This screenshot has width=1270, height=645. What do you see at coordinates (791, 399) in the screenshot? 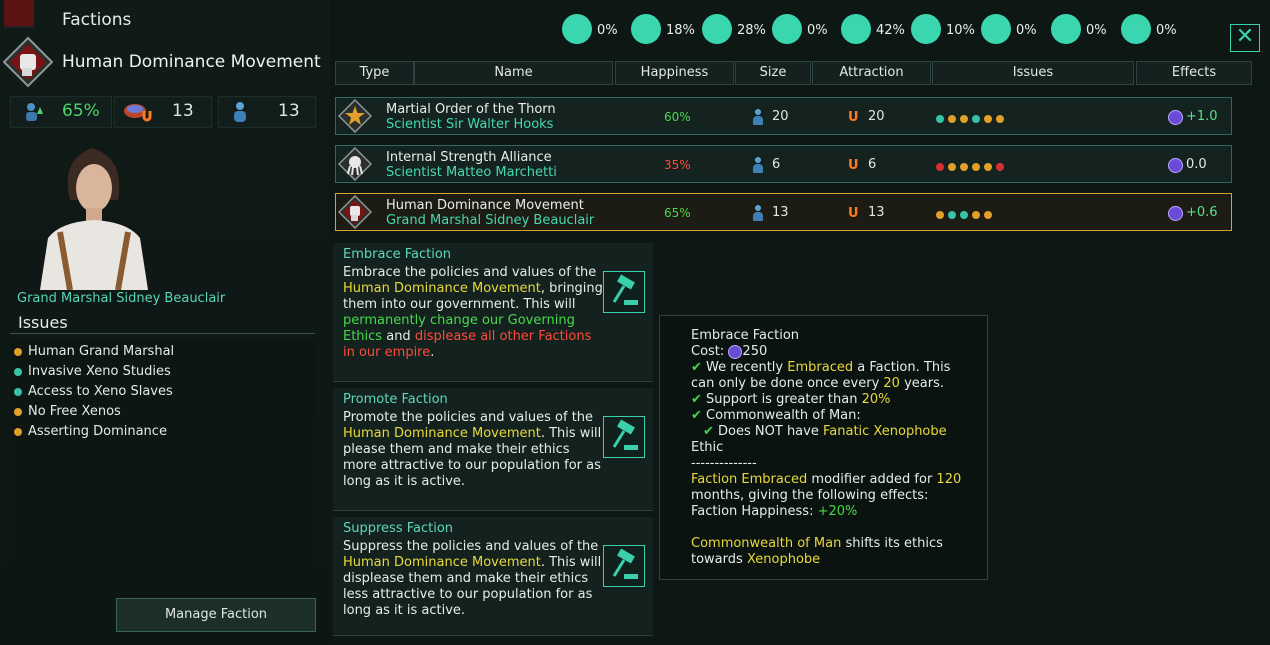
I see `tooltip-line: ✔ Support is greater than 20%` at bounding box center [791, 399].